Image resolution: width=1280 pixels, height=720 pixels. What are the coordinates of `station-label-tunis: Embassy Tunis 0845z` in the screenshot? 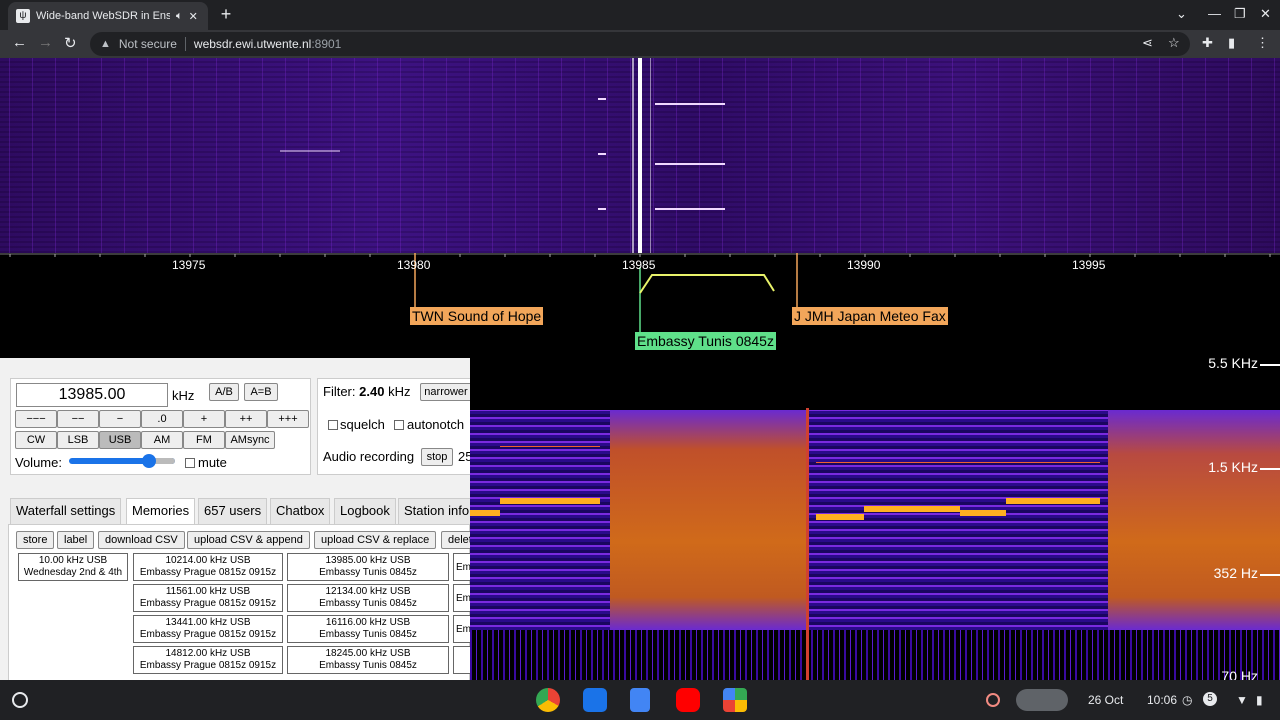 It's located at (705, 341).